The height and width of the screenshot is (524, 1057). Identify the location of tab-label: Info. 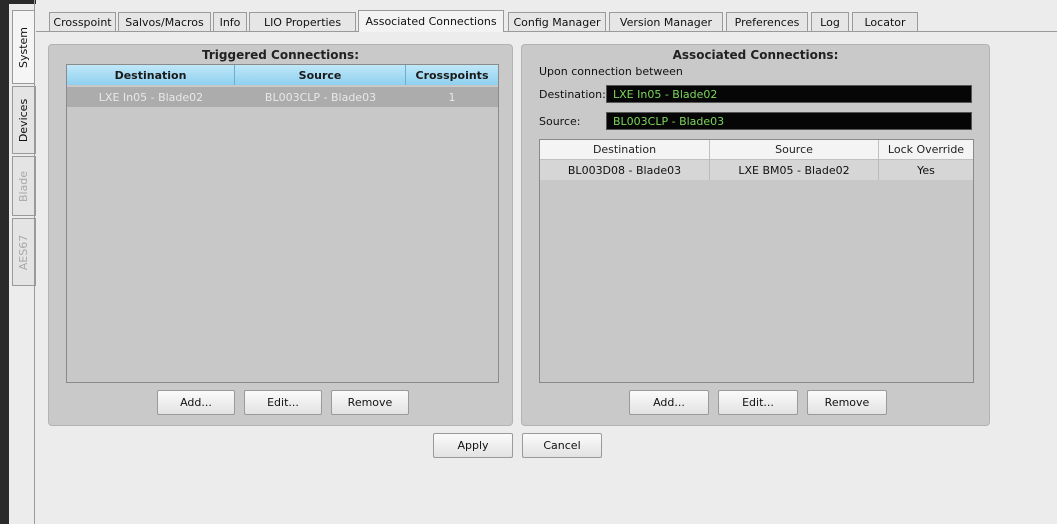
(230, 22).